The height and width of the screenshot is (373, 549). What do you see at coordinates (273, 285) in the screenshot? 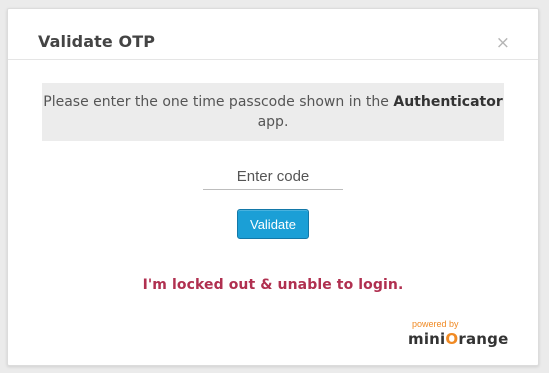
I see `locked-out-link: I'm locked out & unable to login.` at bounding box center [273, 285].